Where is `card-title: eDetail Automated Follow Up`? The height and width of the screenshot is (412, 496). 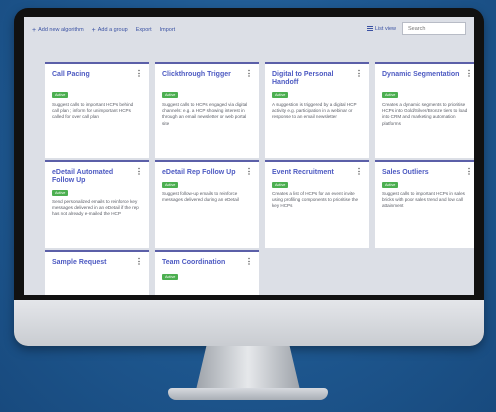 card-title: eDetail Automated Follow Up is located at coordinates (83, 176).